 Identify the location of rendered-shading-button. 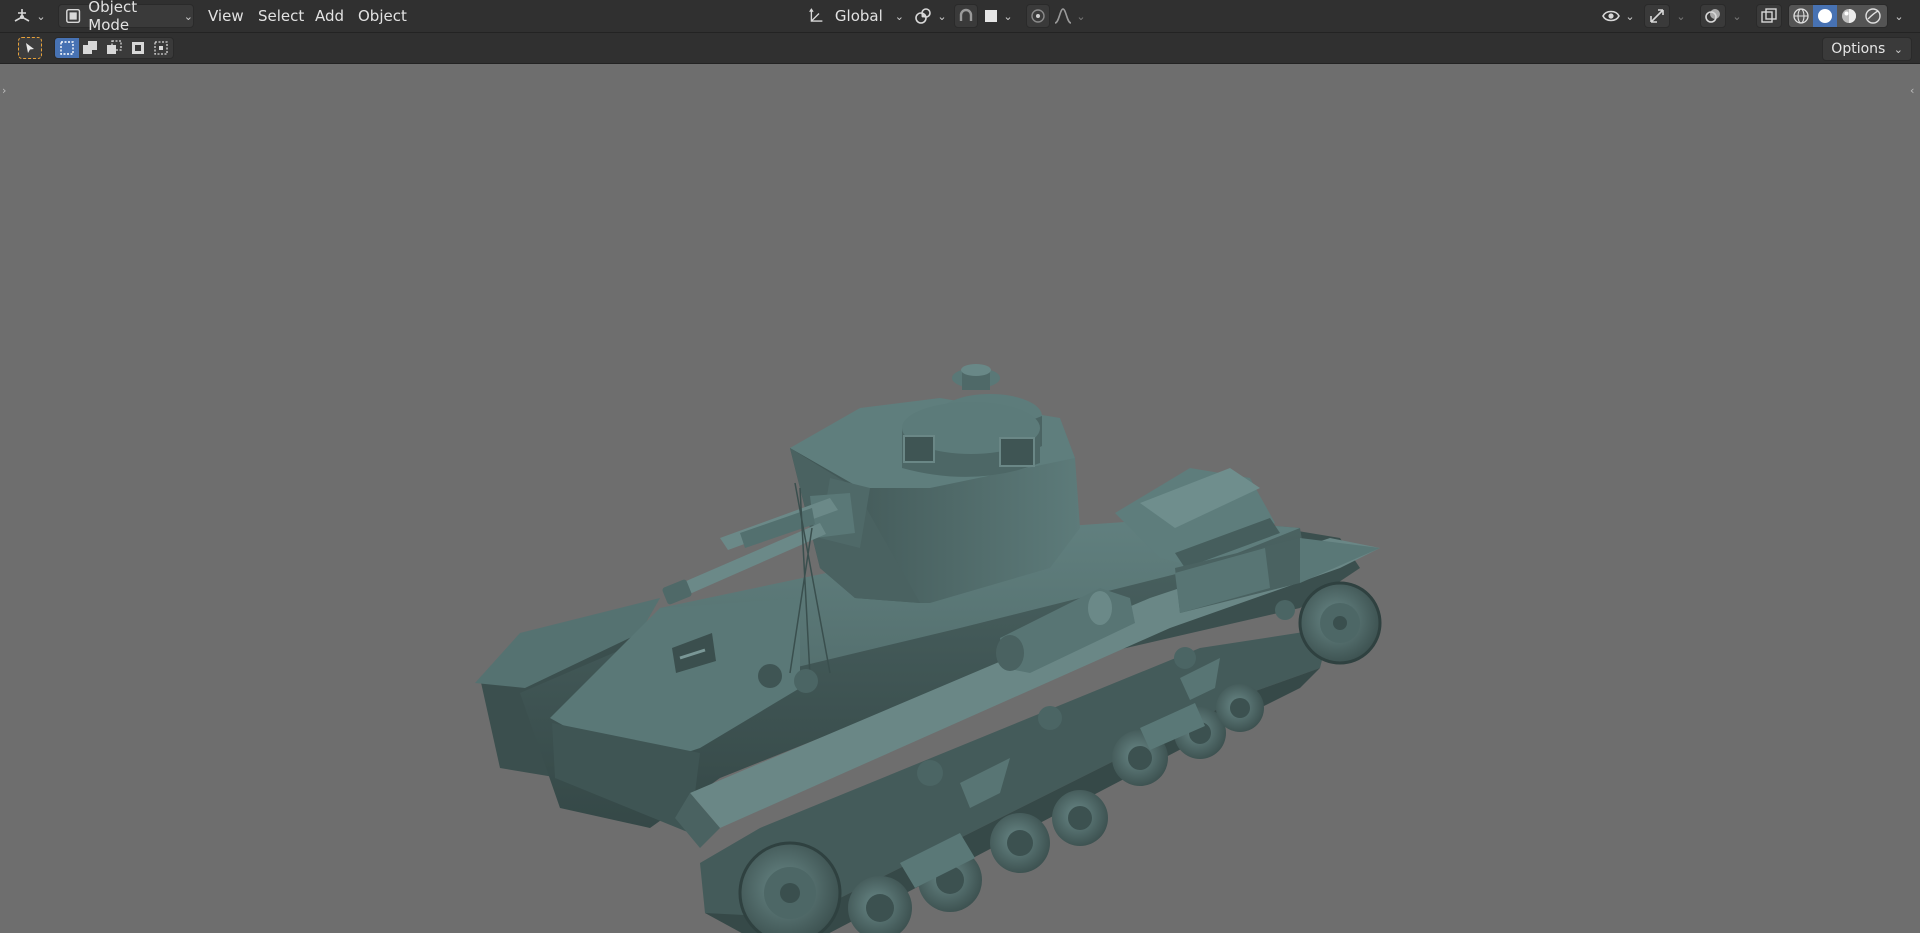
(1873, 16).